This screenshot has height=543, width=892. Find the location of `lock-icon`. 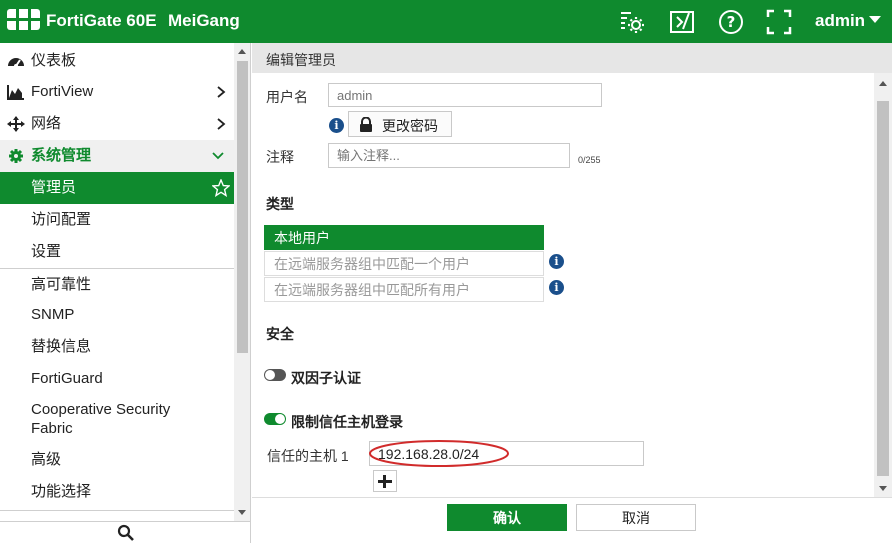

lock-icon is located at coordinates (366, 124).